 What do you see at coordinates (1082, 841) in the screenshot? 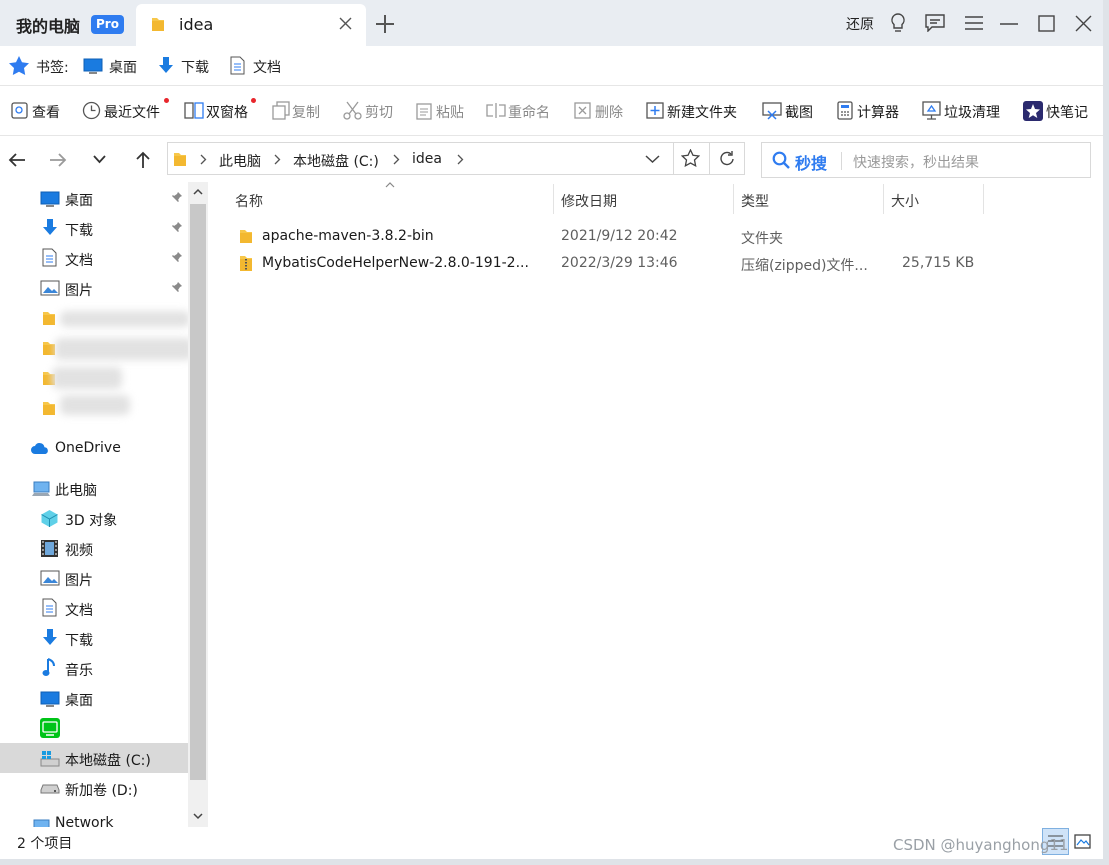
I see `large-icons-view-icon` at bounding box center [1082, 841].